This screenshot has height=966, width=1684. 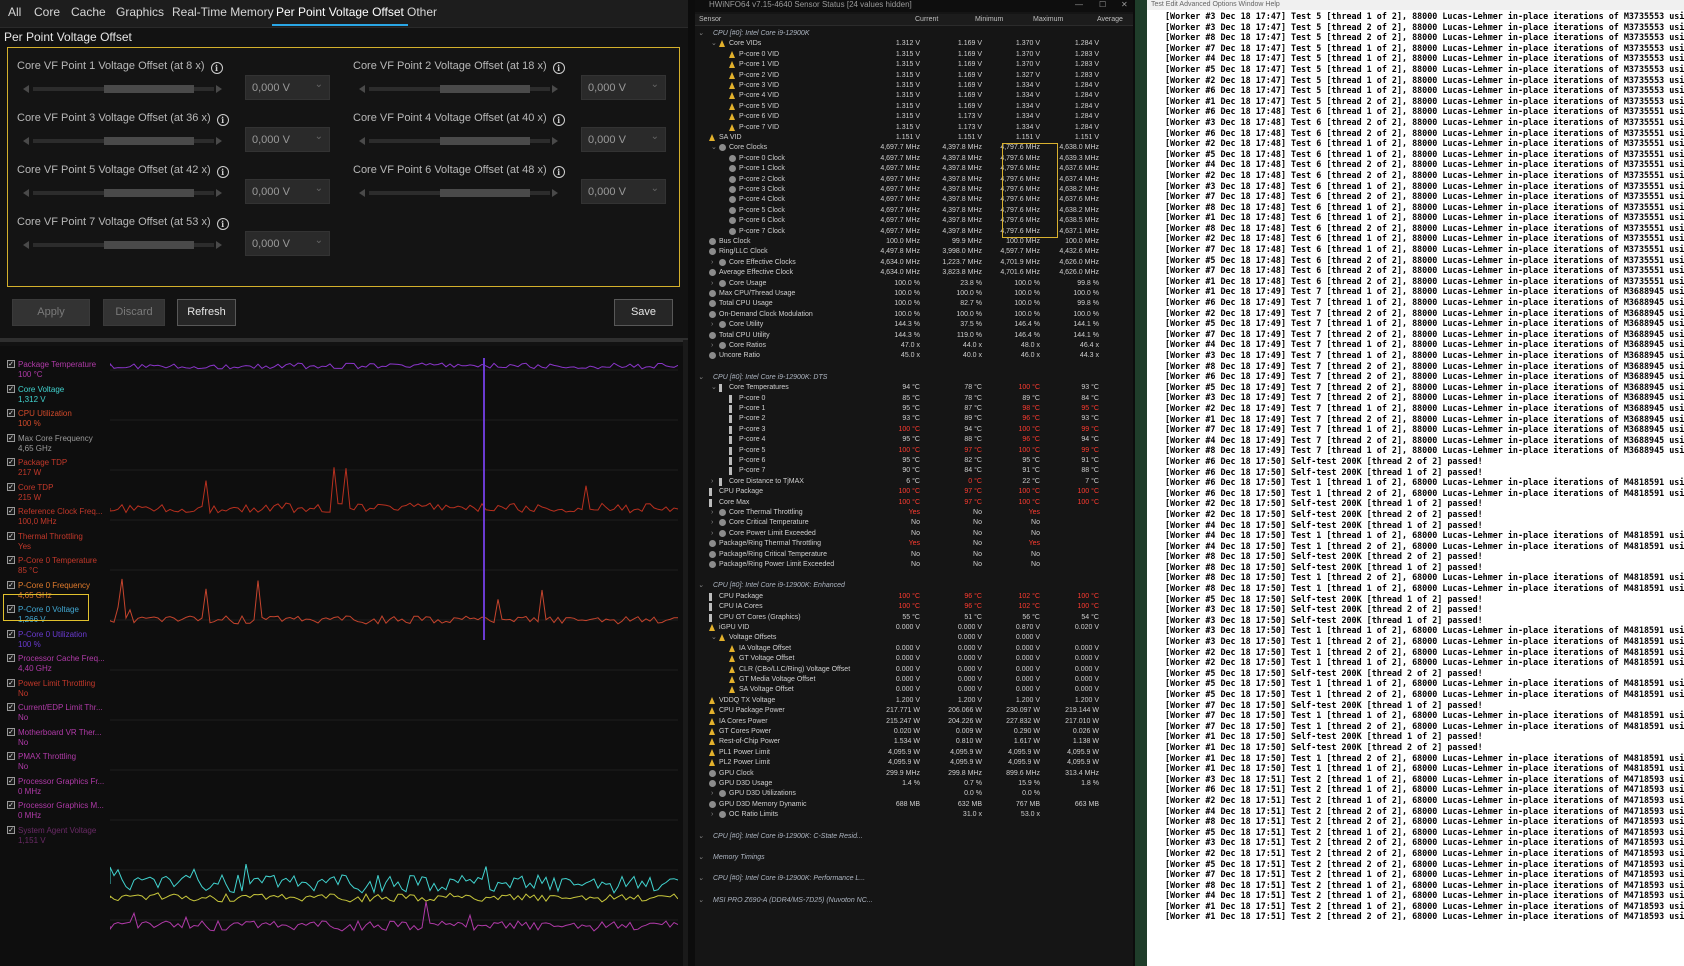 I want to click on apply-button: Apply, so click(x=51, y=312).